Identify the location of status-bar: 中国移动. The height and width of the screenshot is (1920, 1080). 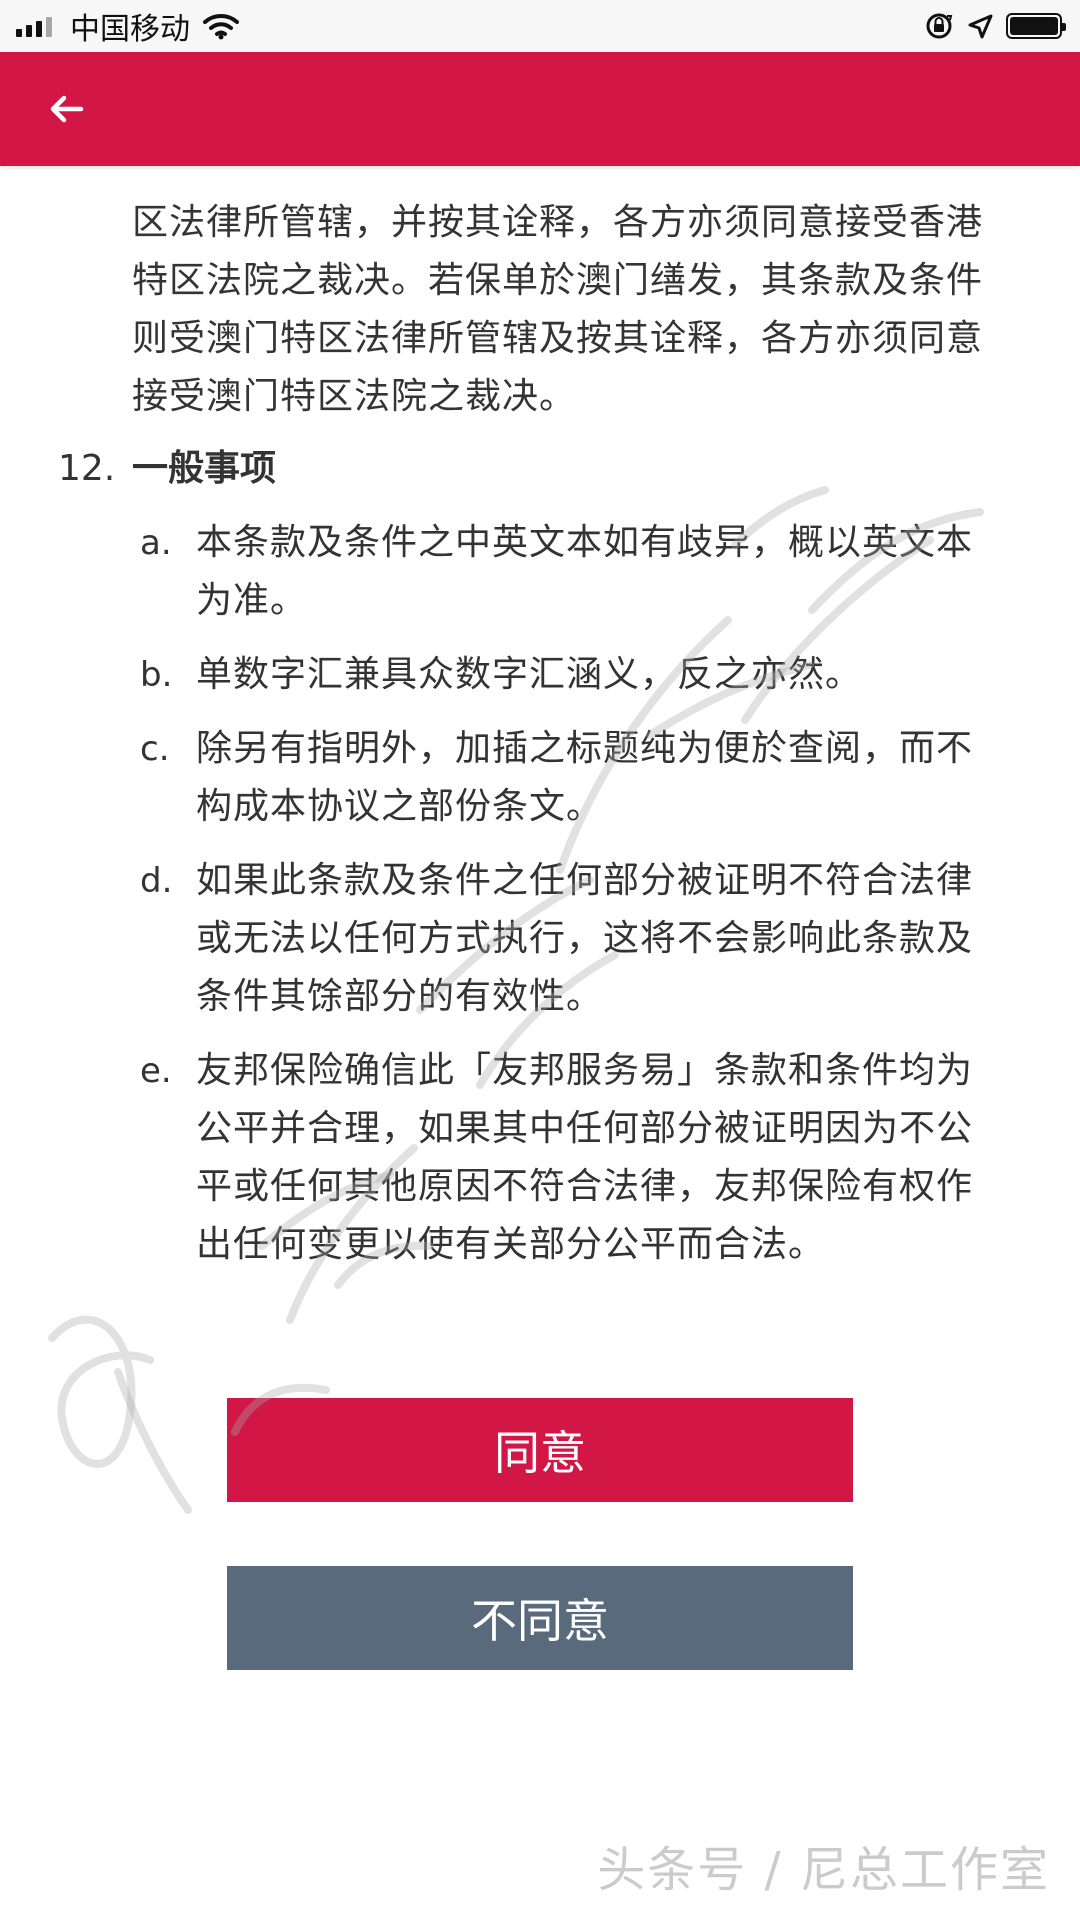
(540, 26).